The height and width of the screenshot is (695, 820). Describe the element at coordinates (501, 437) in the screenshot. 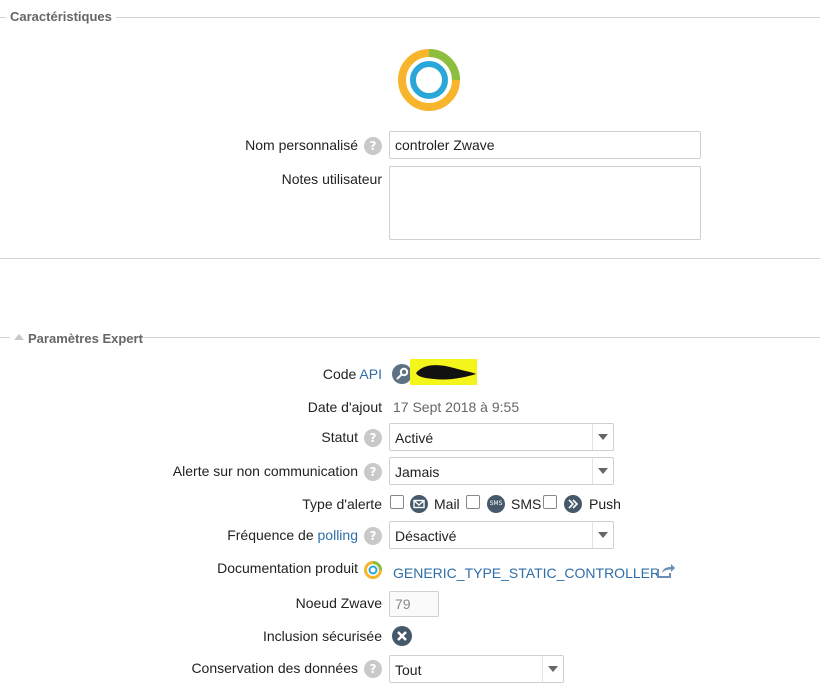

I see `status-select: Activé` at that location.